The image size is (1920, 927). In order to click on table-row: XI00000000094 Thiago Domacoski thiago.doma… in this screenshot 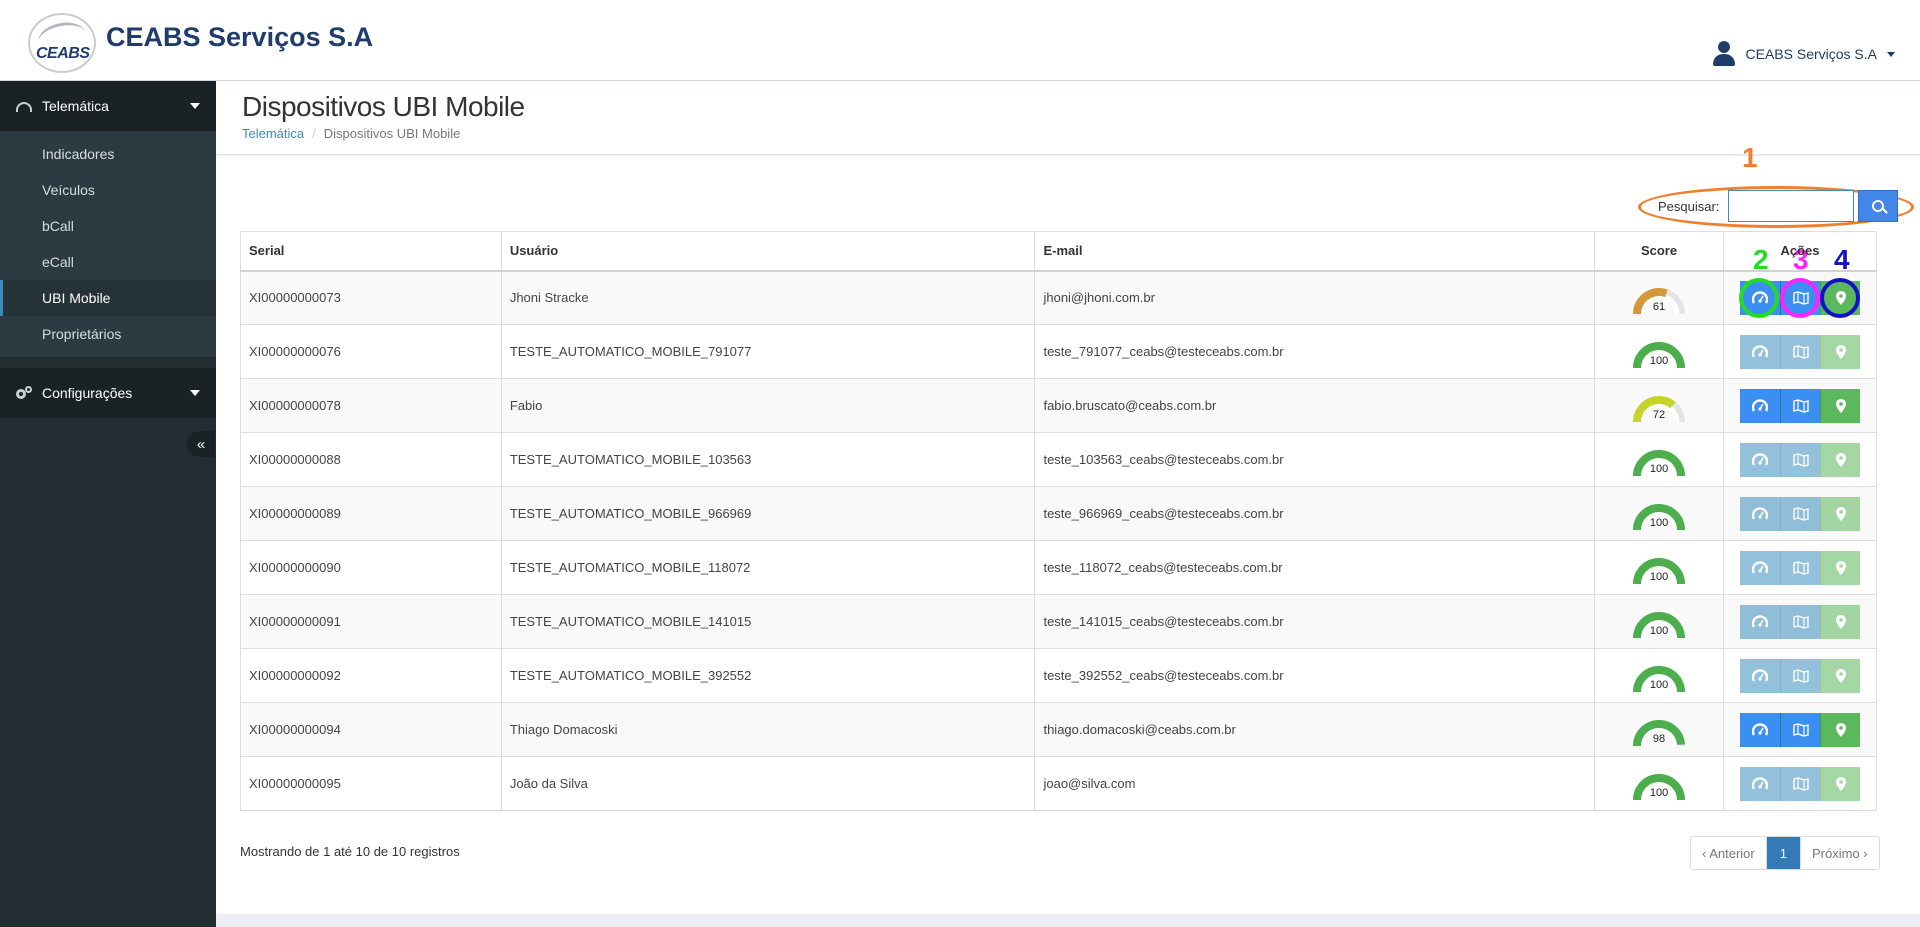, I will do `click(1058, 729)`.